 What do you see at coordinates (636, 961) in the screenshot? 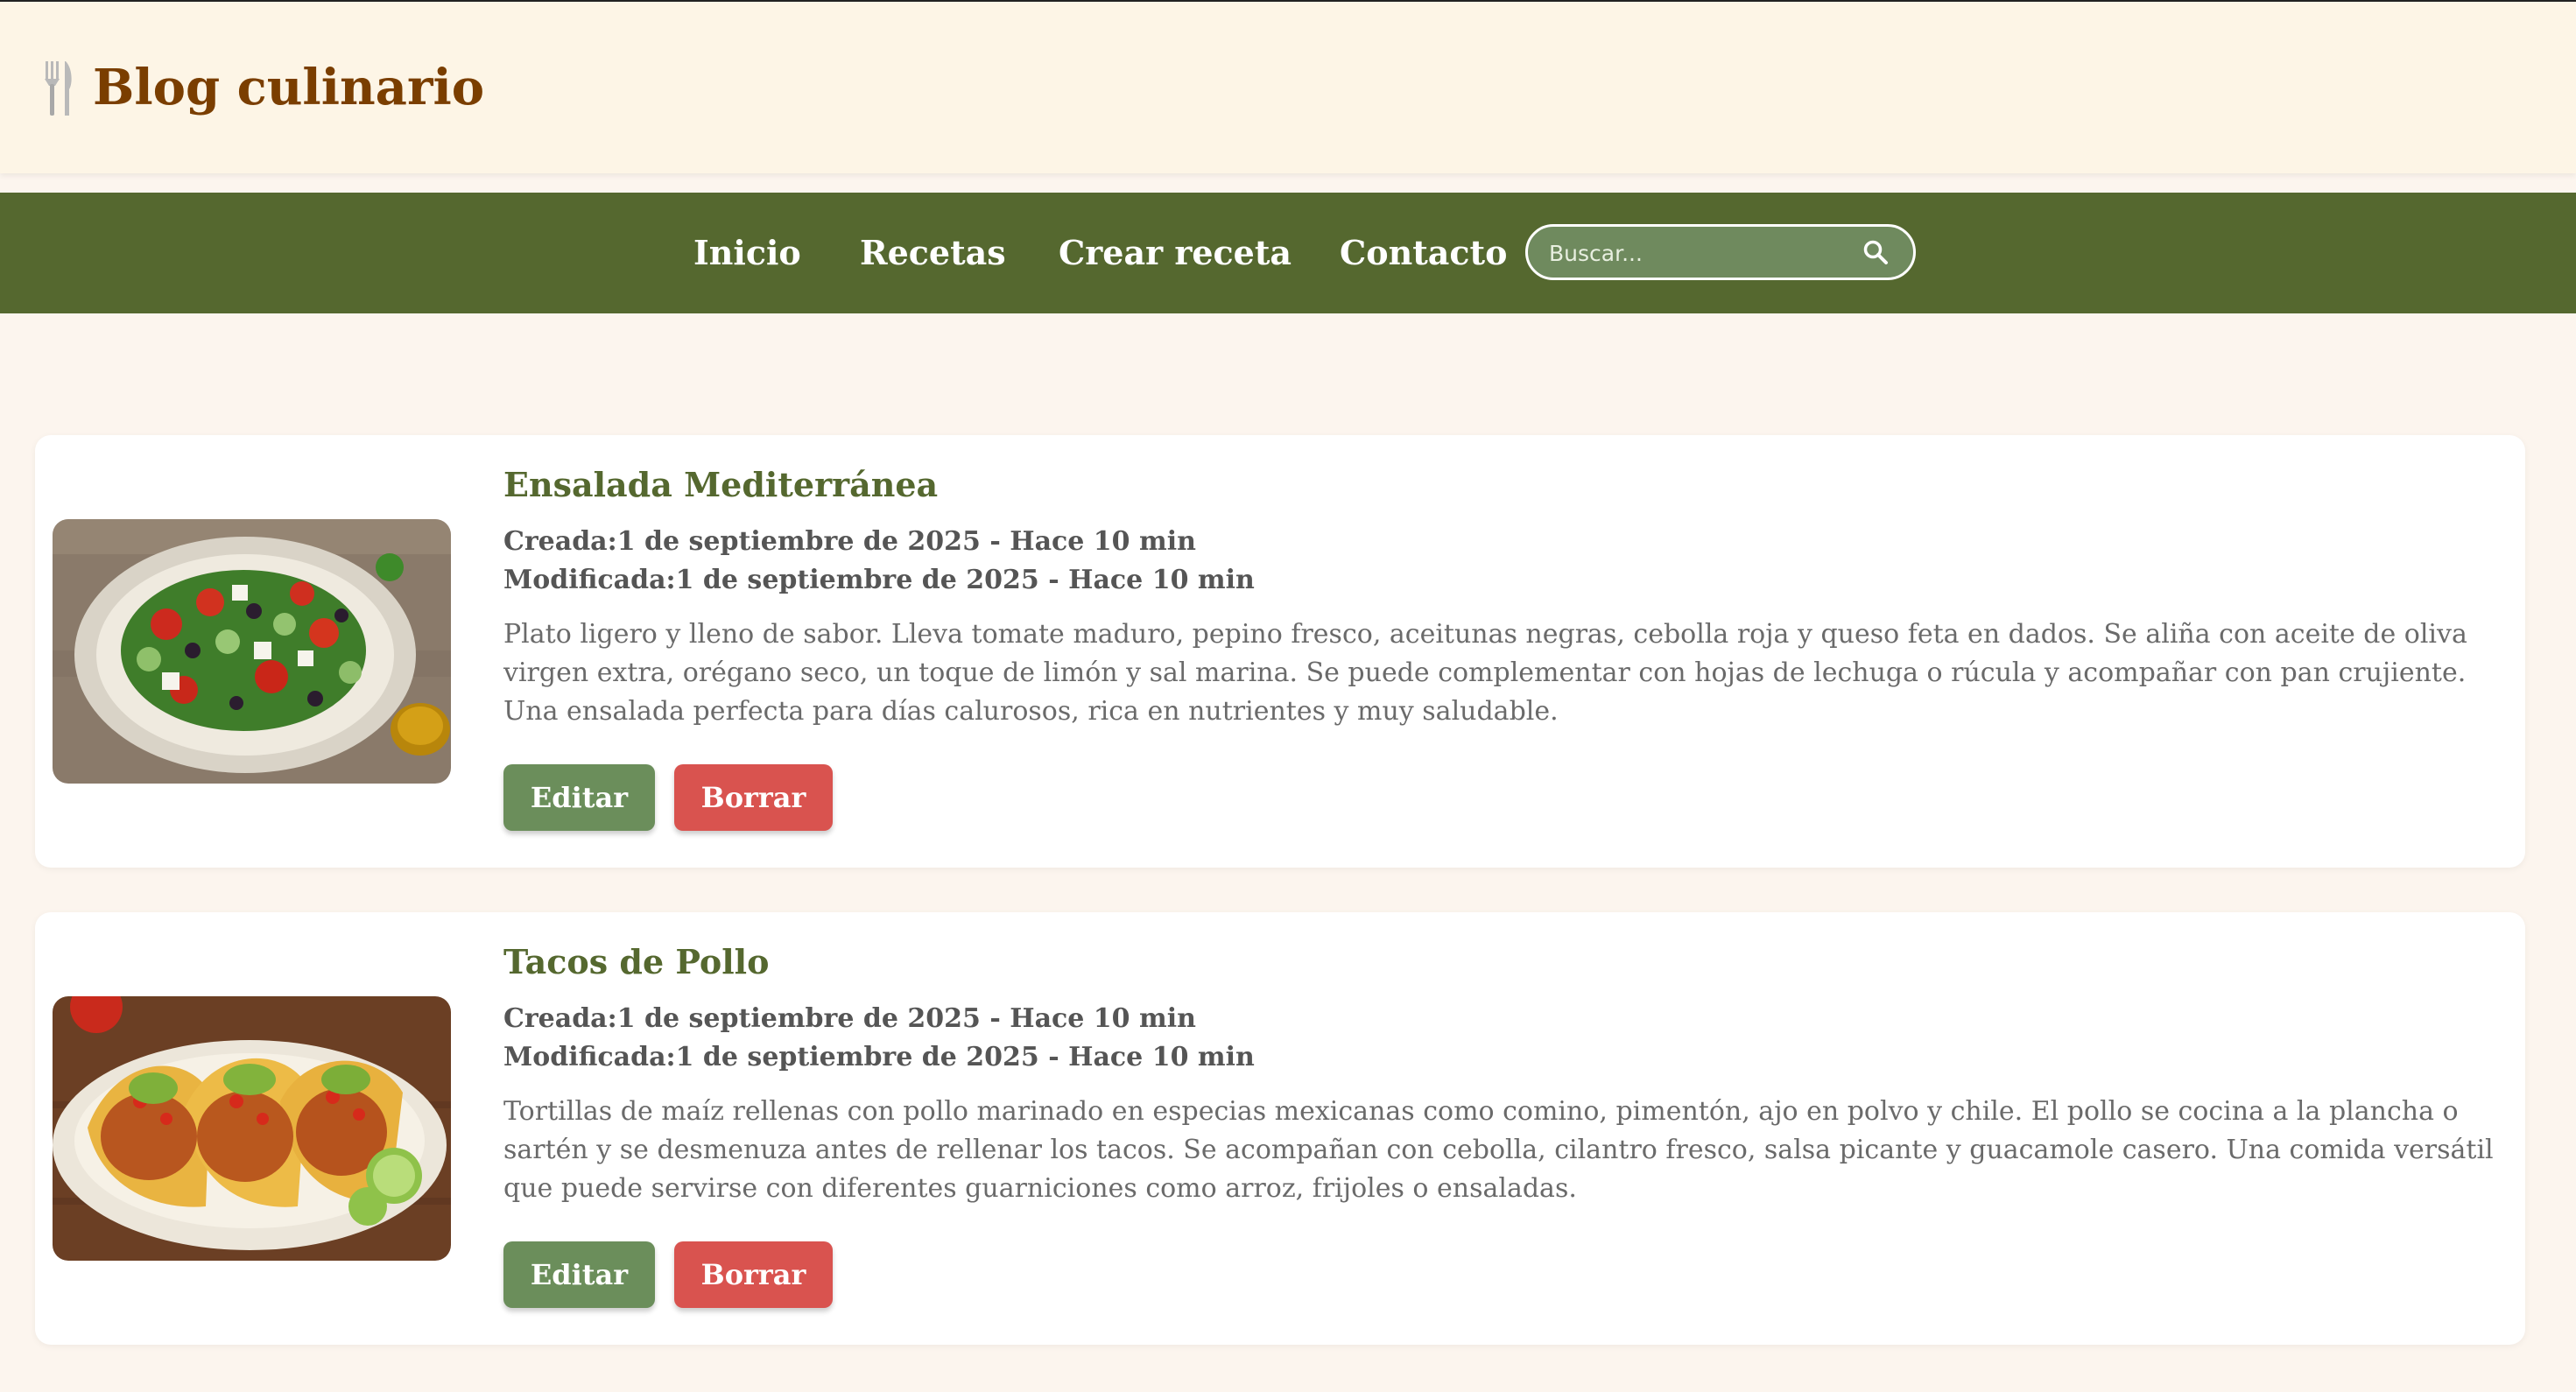
I see `recipe-title: Tacos de Pollo` at bounding box center [636, 961].